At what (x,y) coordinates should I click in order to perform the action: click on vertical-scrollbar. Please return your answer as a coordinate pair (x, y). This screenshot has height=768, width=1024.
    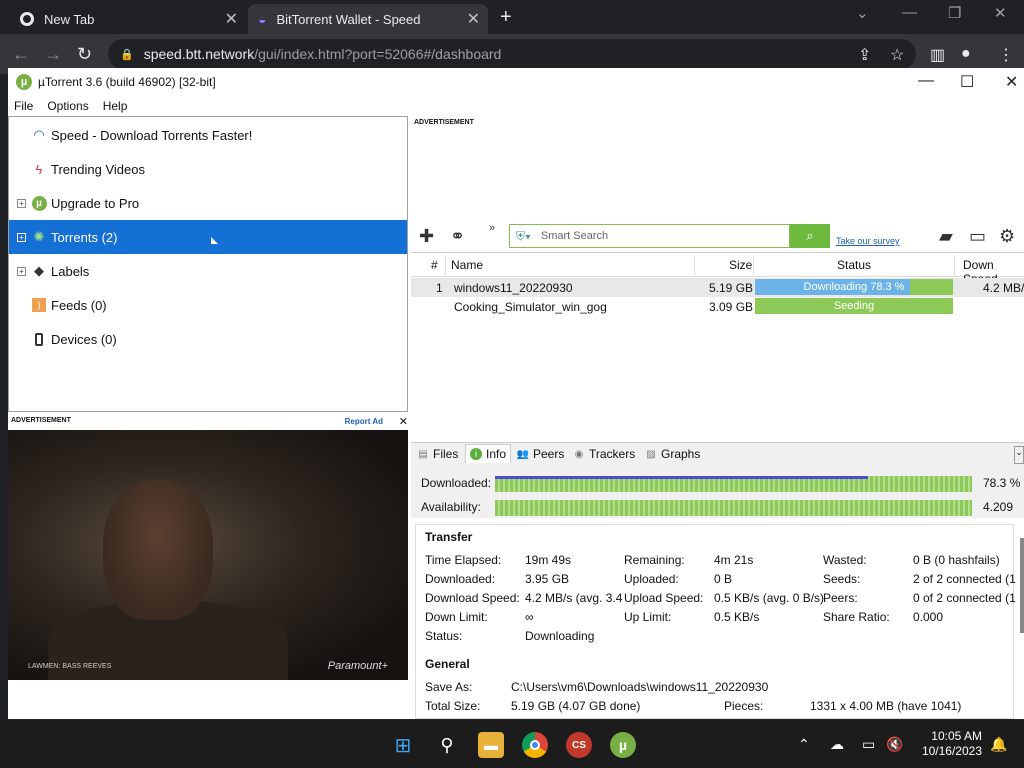
    Looking at the image, I should click on (1022, 585).